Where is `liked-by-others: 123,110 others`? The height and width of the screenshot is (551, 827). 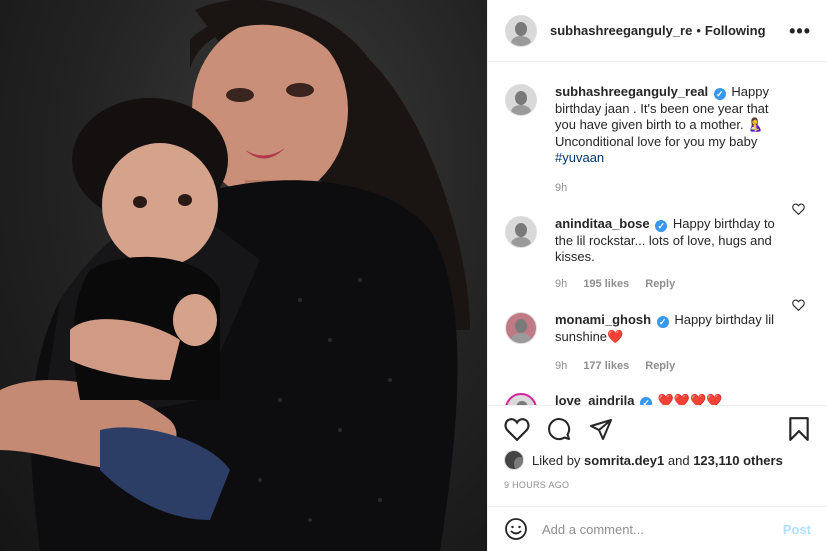 liked-by-others: 123,110 others is located at coordinates (738, 460).